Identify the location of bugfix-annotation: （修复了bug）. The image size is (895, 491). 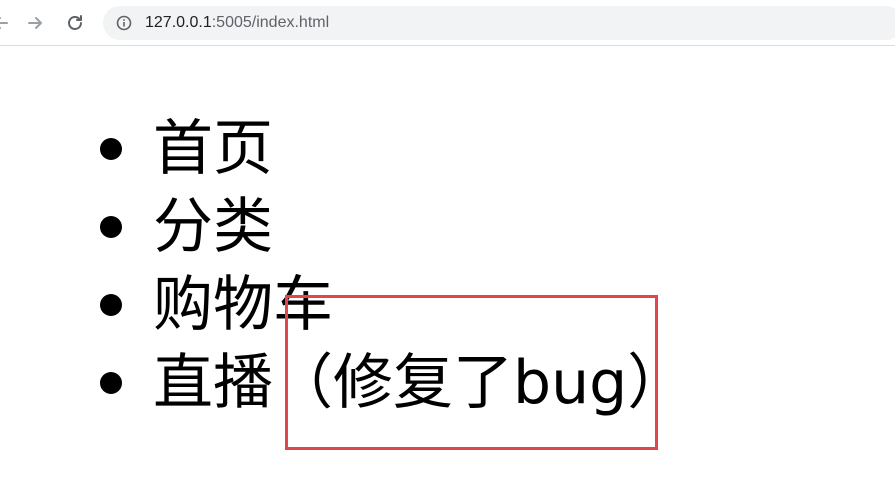
(480, 383).